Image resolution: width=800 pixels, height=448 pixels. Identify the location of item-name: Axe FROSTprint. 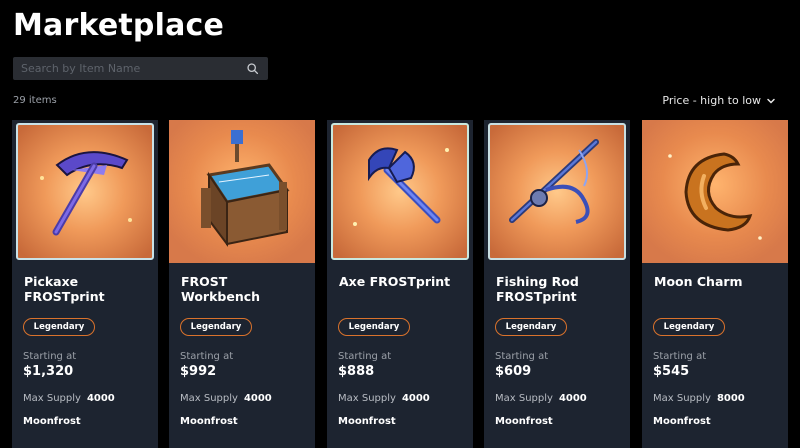
(395, 281).